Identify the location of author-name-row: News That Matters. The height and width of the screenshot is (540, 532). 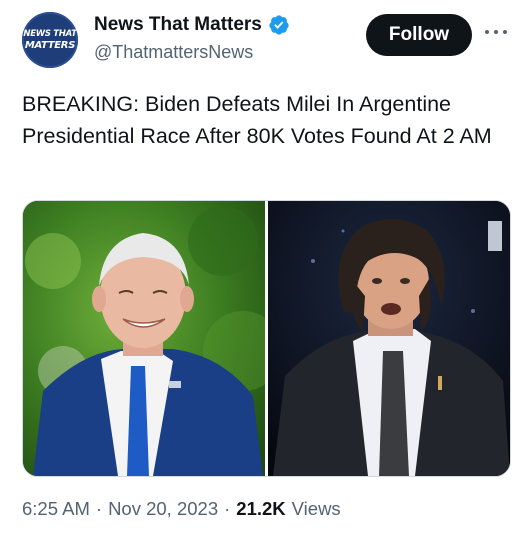
(192, 25).